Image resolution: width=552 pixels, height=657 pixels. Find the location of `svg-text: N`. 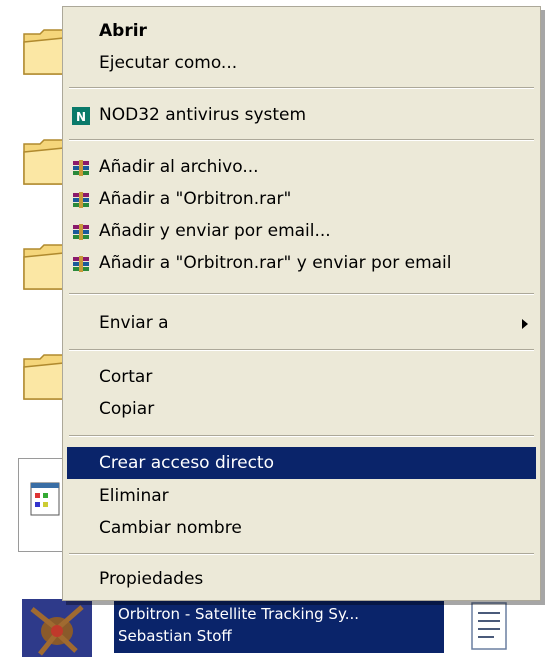

svg-text: N is located at coordinates (81, 117).